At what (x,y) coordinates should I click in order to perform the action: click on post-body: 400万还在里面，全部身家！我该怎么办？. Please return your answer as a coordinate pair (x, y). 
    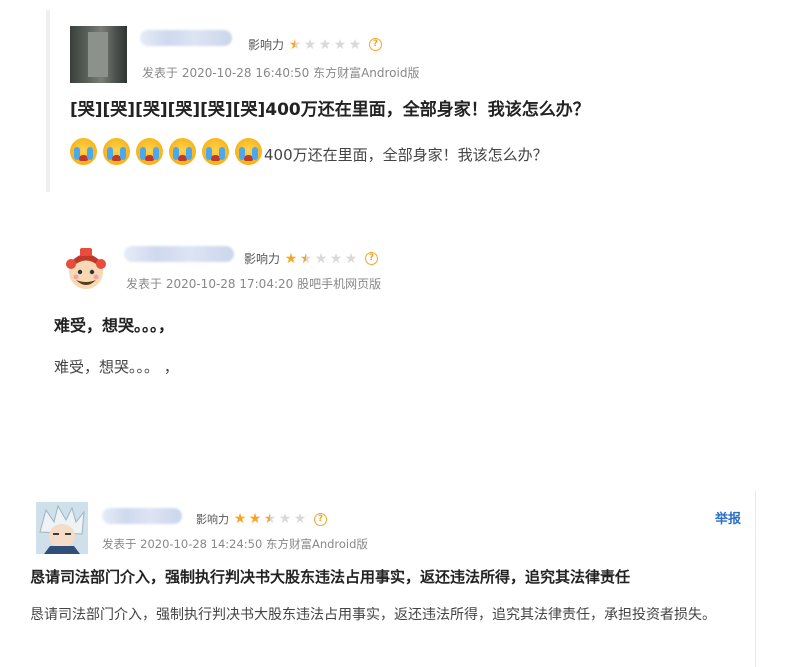
    Looking at the image, I should click on (309, 151).